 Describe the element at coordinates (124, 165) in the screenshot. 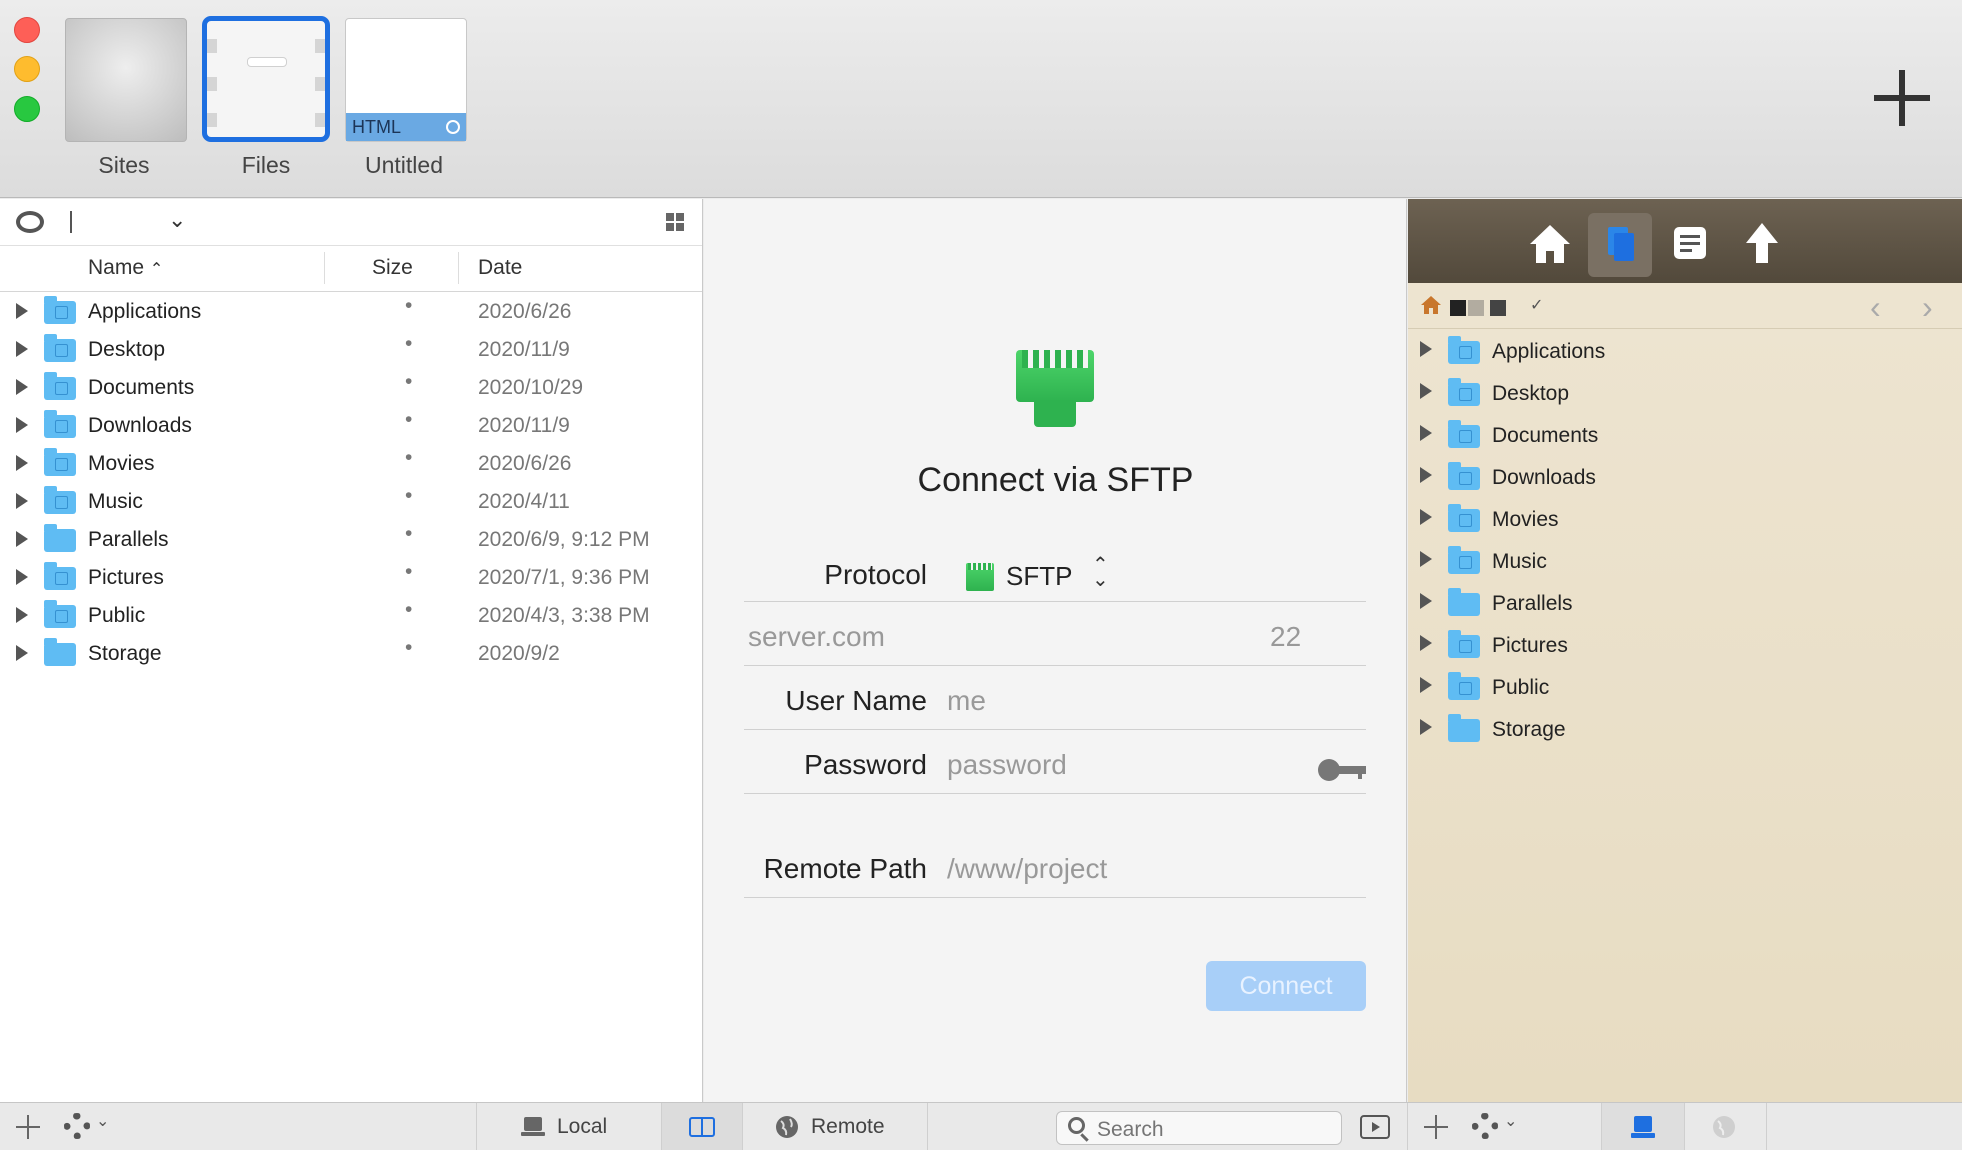

I see `tab-sites-label: Sites` at that location.